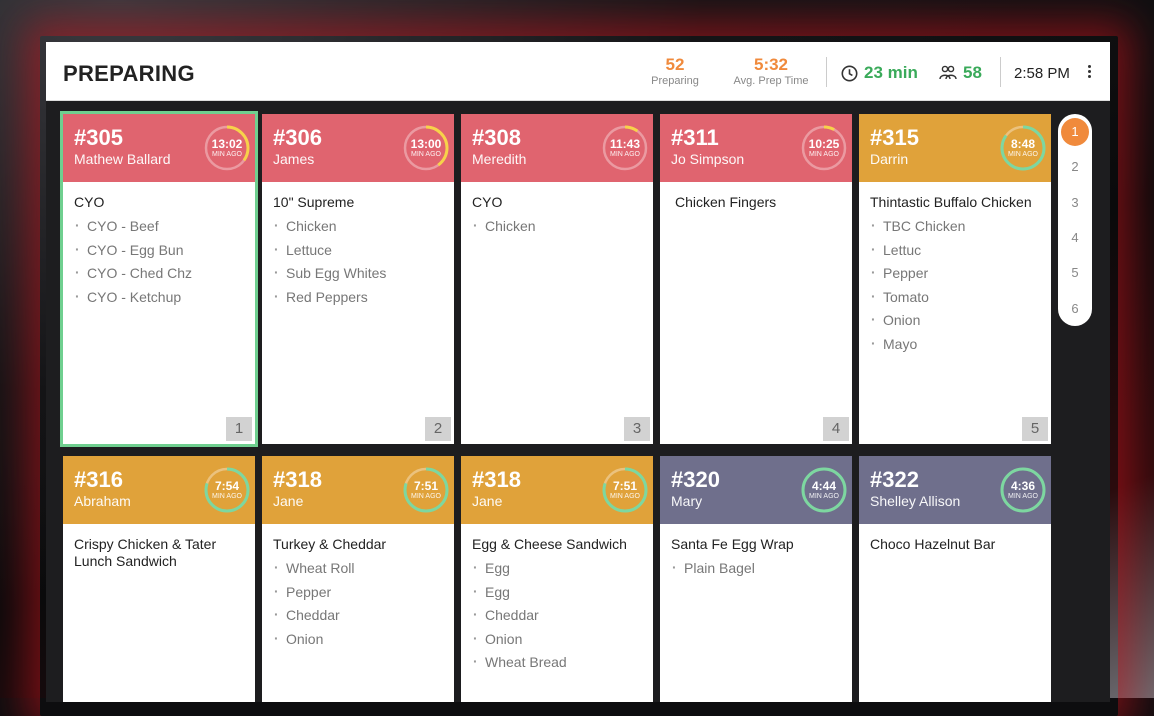 The image size is (1154, 716). What do you see at coordinates (1075, 220) in the screenshot?
I see `page-selector: 1 2 3 4 5 6` at bounding box center [1075, 220].